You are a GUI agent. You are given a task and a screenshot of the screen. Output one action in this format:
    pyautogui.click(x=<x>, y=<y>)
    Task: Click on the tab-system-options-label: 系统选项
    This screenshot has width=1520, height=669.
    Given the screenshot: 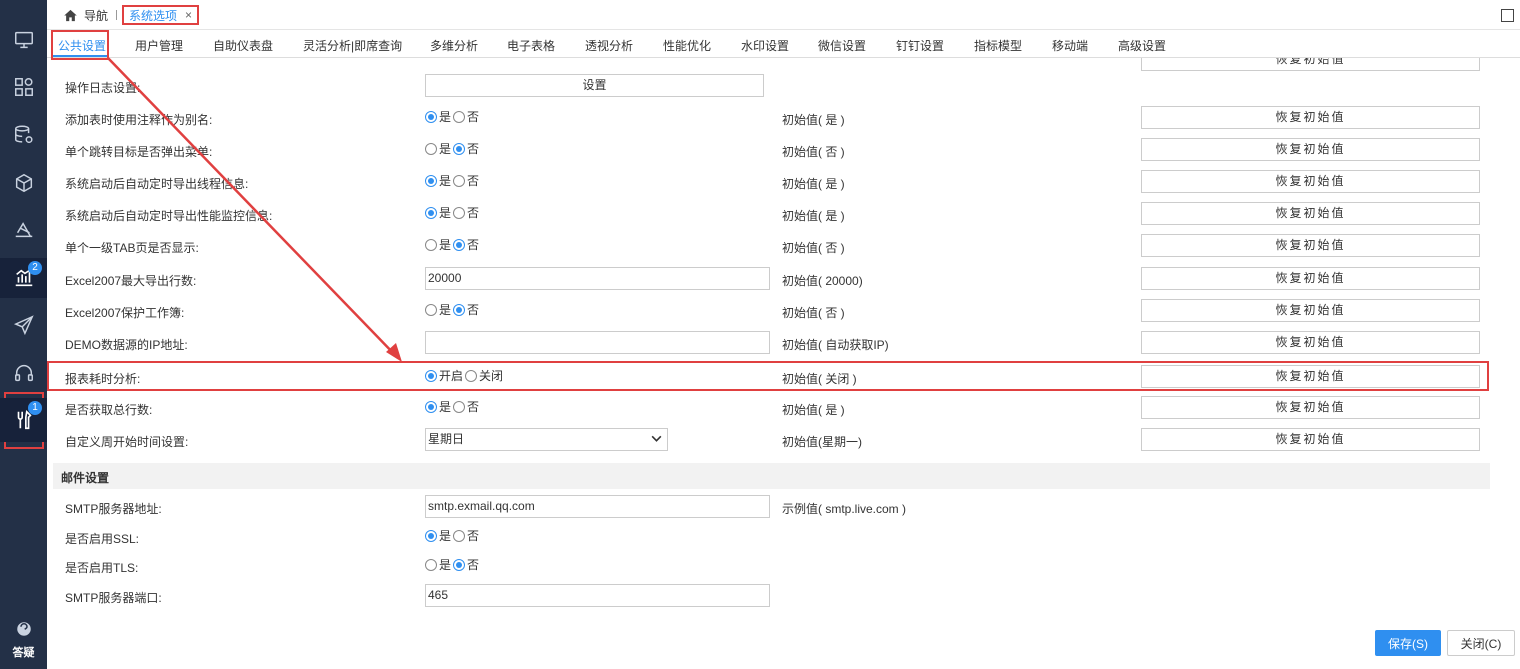 What is the action you would take?
    pyautogui.click(x=153, y=15)
    